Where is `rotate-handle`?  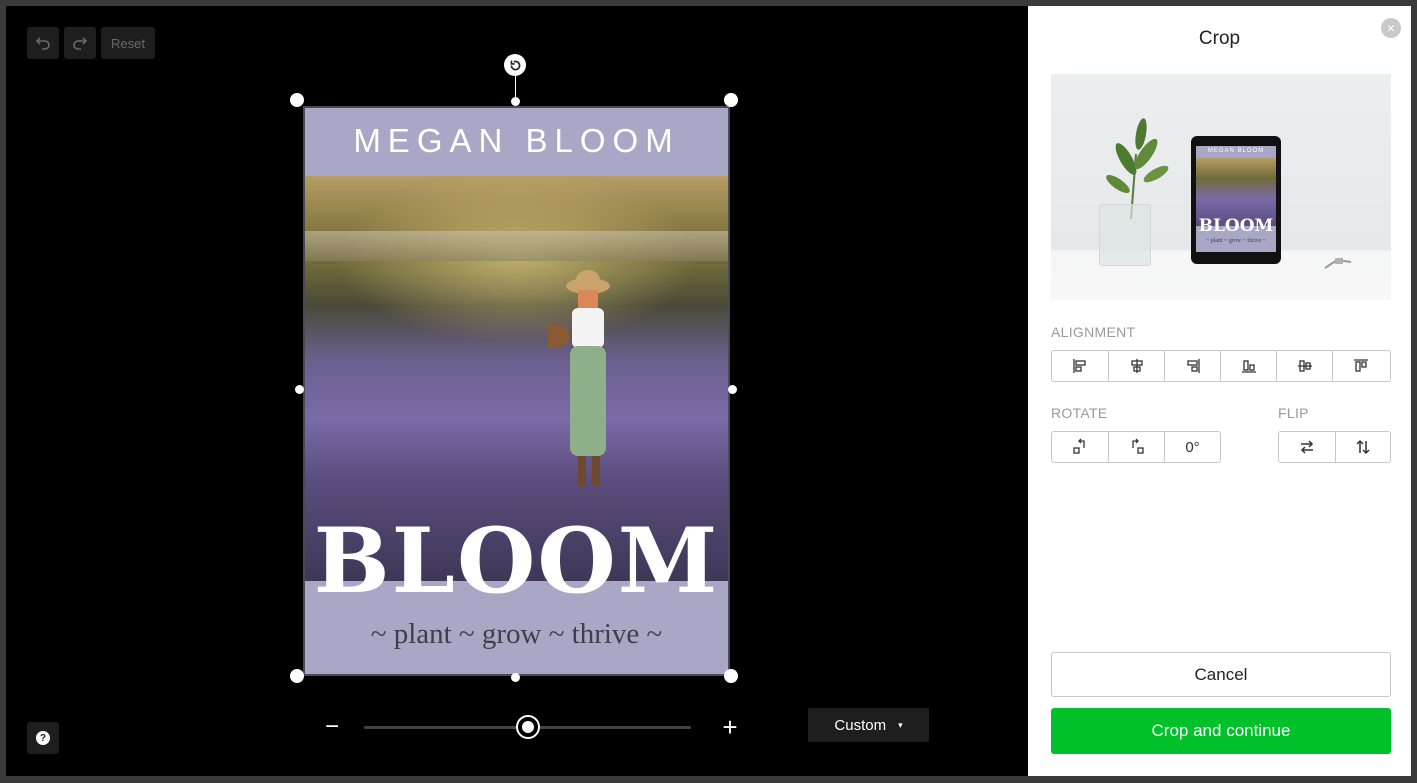
rotate-handle is located at coordinates (515, 65).